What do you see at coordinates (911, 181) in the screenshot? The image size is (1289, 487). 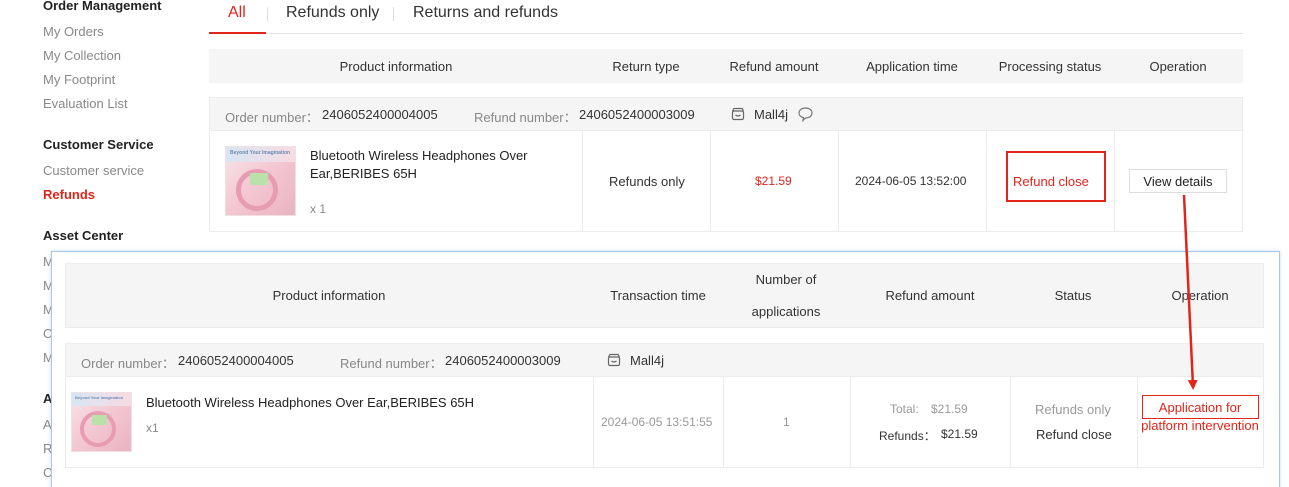 I see `application-time: 2024-06-05 13:52:00` at bounding box center [911, 181].